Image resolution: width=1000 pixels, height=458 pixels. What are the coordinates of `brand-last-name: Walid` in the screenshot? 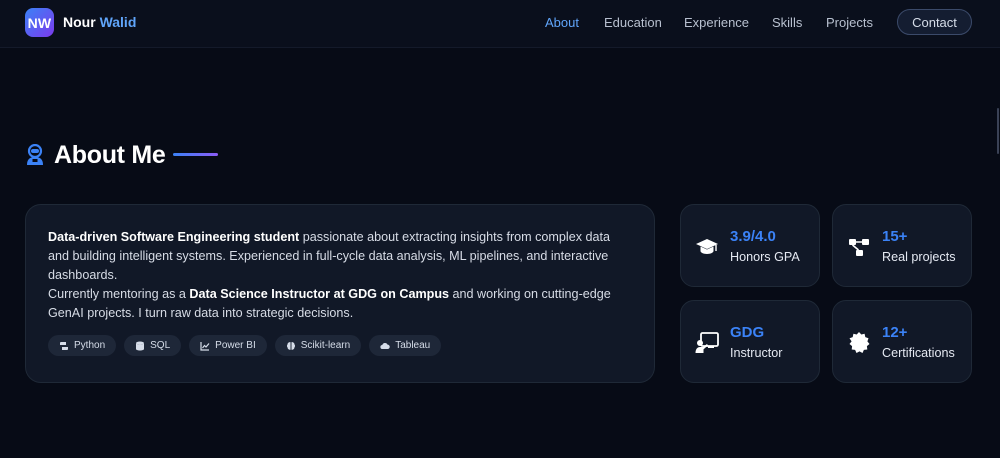 It's located at (118, 22).